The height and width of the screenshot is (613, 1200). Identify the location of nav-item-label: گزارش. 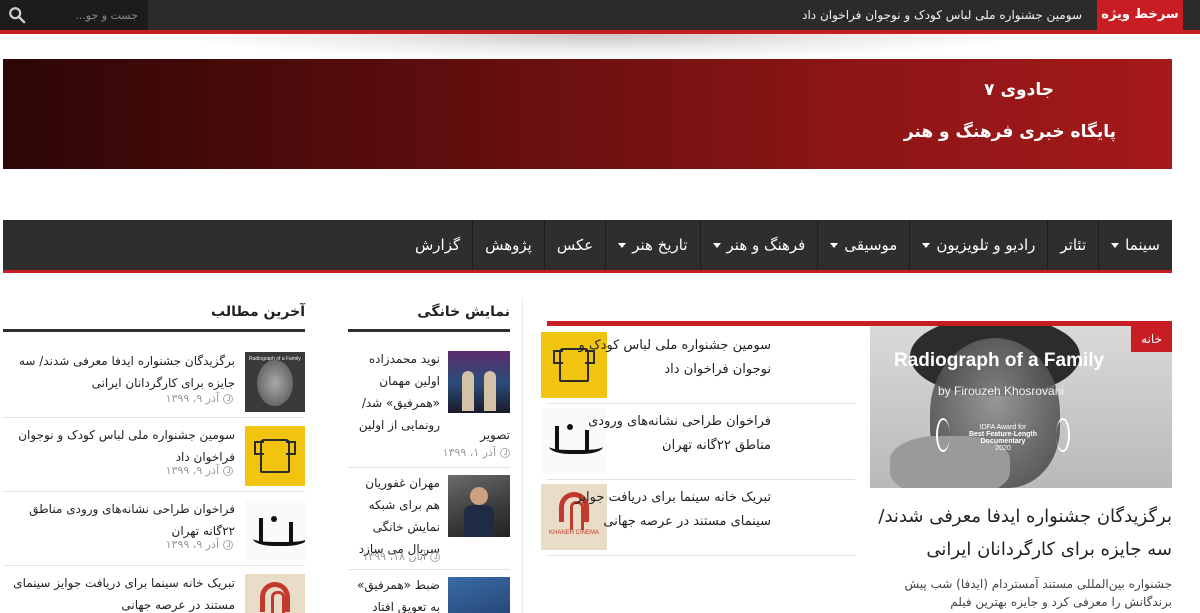
(437, 245).